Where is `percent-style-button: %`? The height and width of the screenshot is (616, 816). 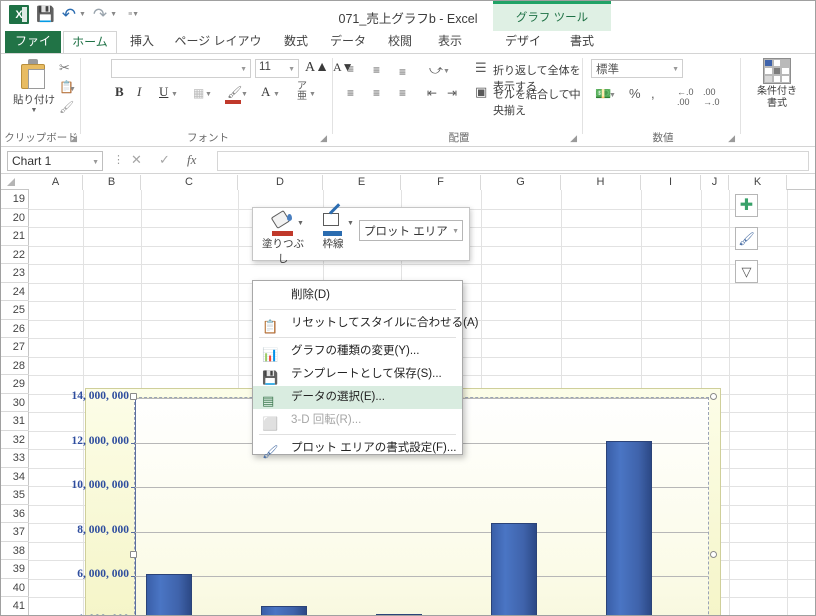
percent-style-button: % is located at coordinates (635, 93).